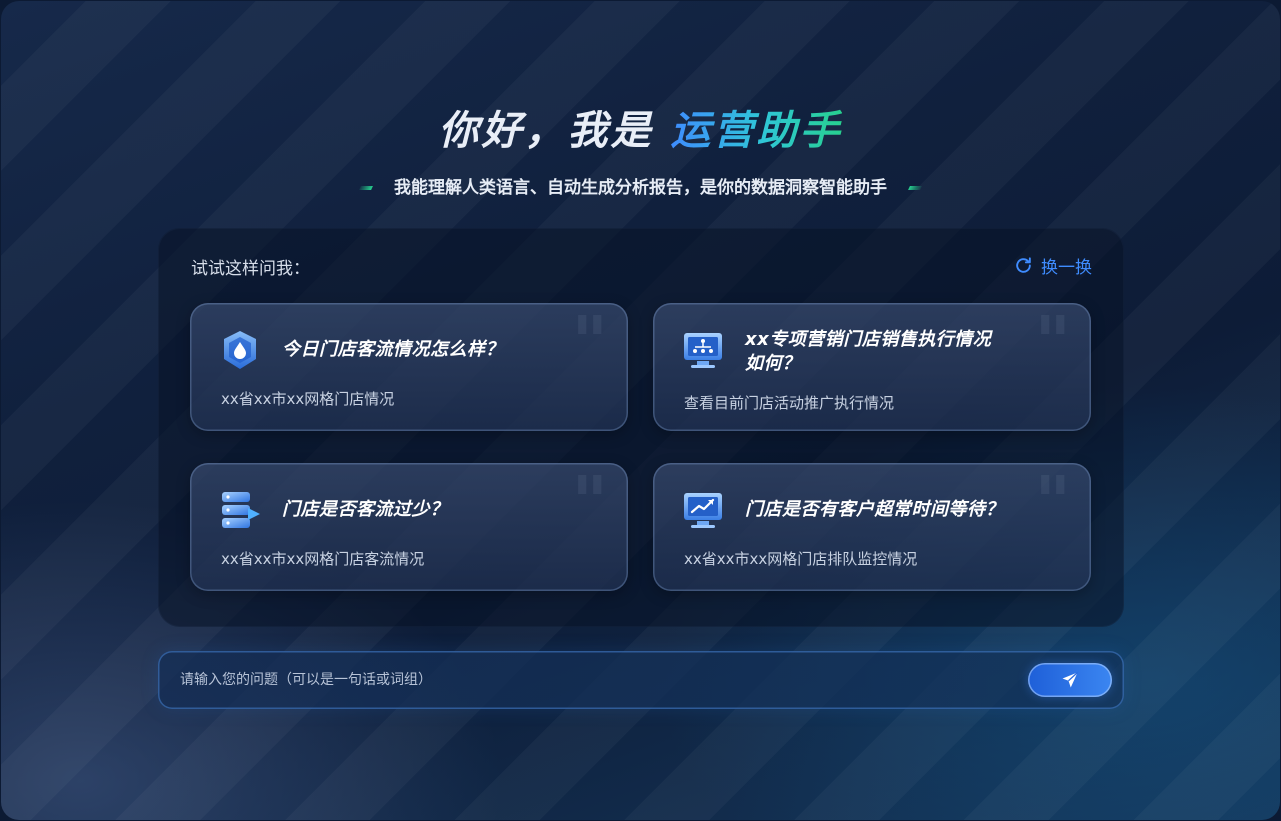 Image resolution: width=1281 pixels, height=821 pixels. What do you see at coordinates (703, 350) in the screenshot?
I see `monitor-network-icon` at bounding box center [703, 350].